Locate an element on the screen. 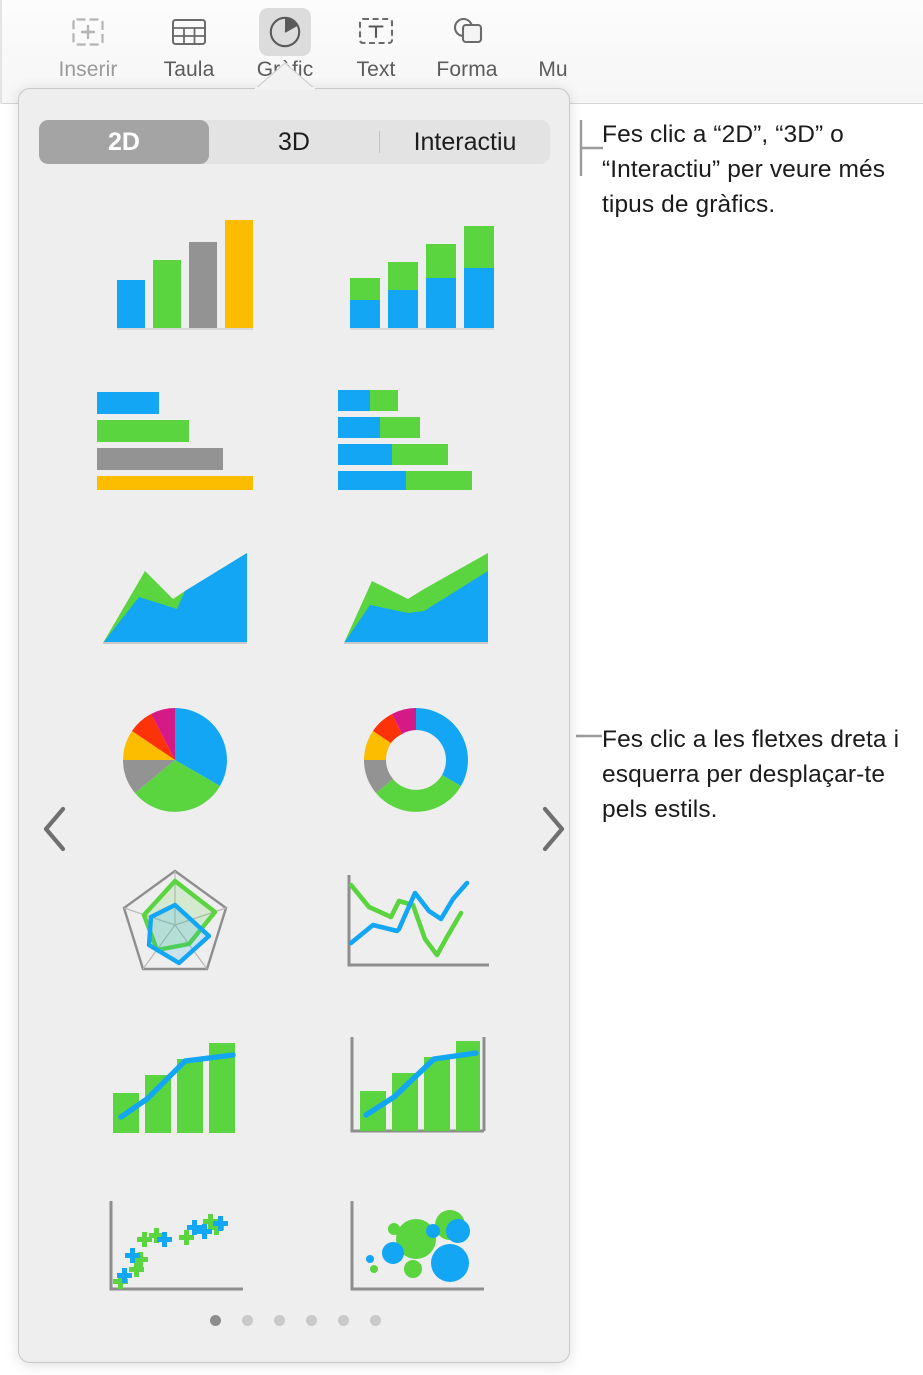  insert-media-icon-box is located at coordinates (88, 32).